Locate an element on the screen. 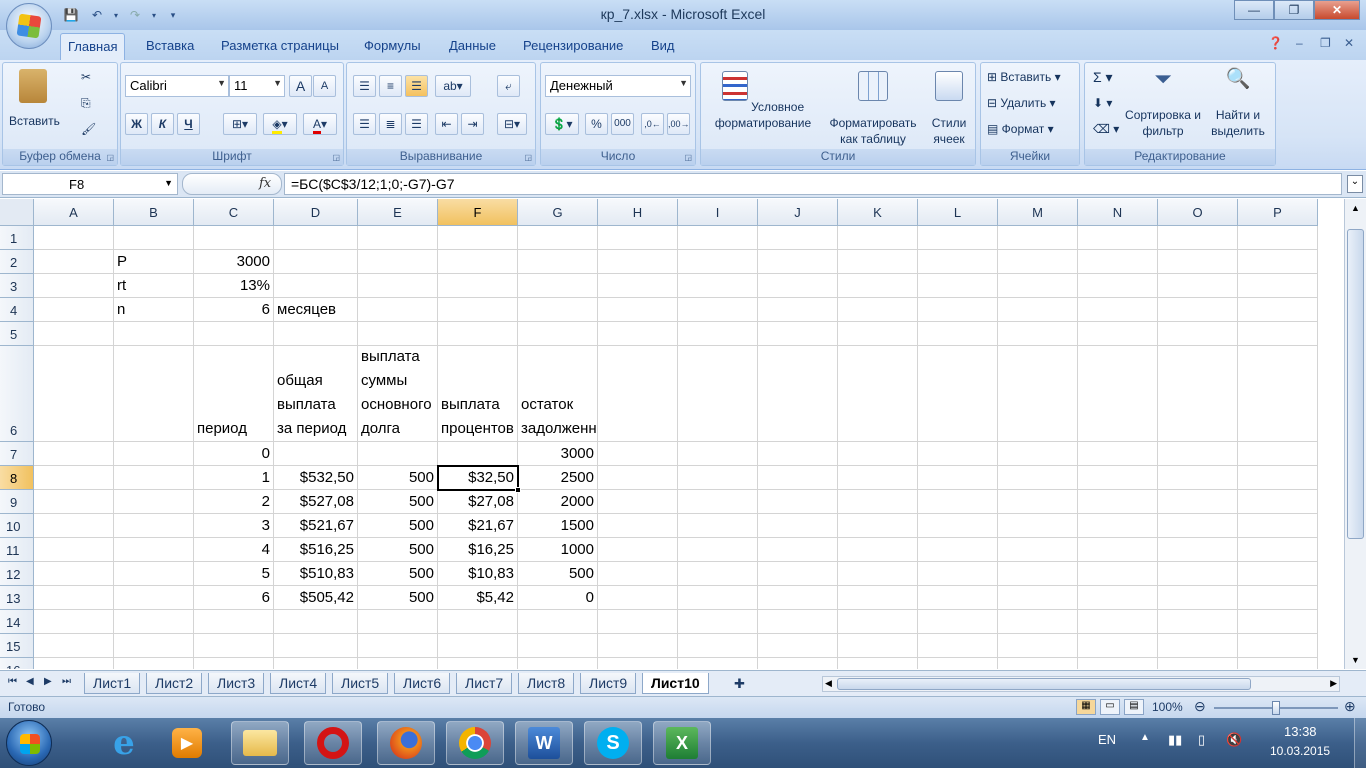 This screenshot has width=1366, height=768. office-button is located at coordinates (29, 26).